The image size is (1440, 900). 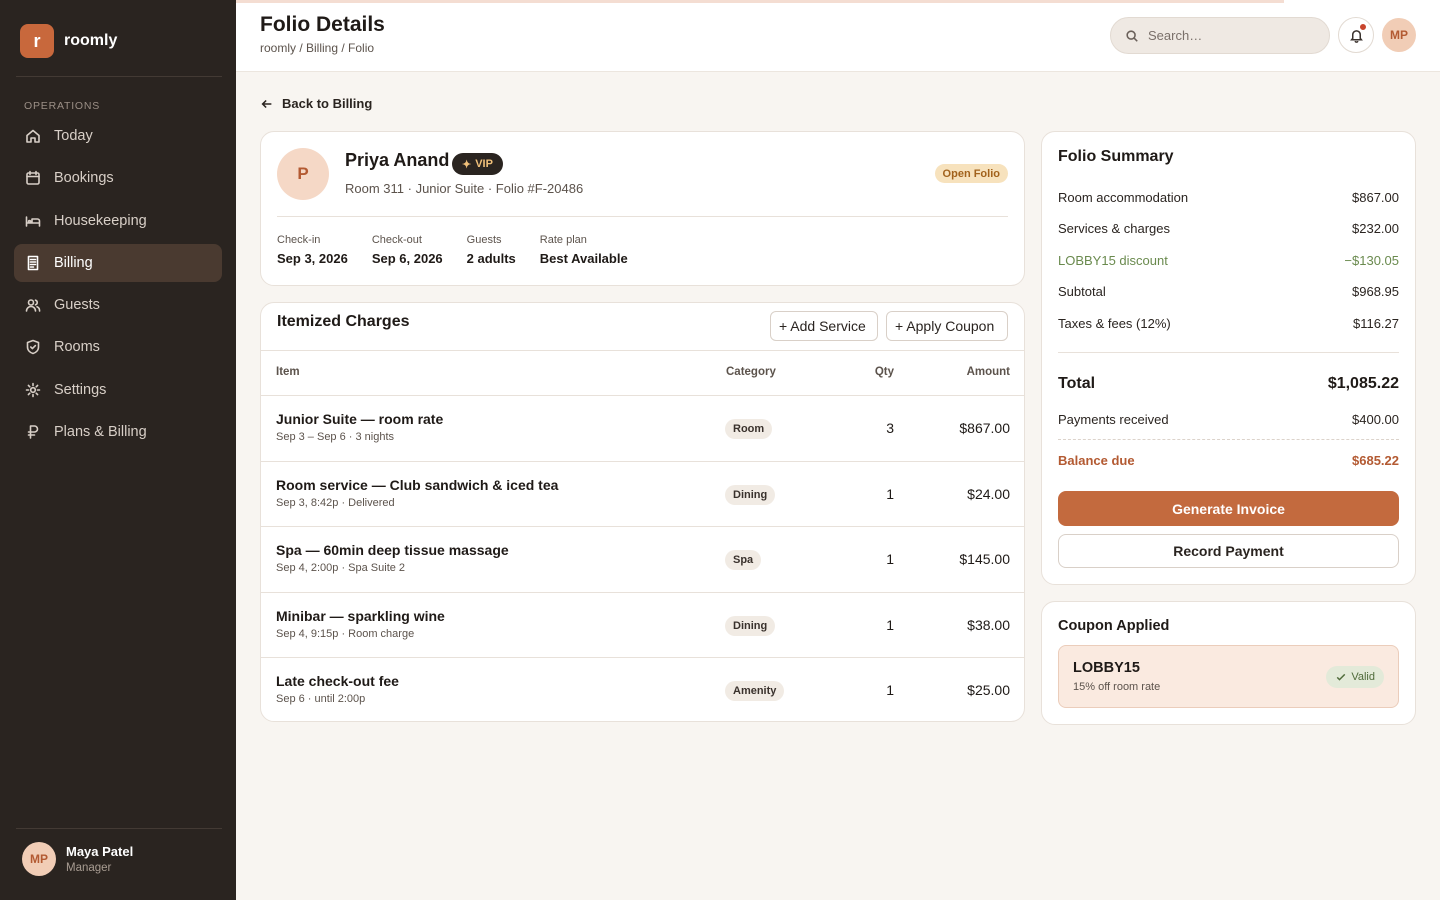 I want to click on charge-detail: Sep 4, 9:15p · Room charge, so click(x=345, y=633).